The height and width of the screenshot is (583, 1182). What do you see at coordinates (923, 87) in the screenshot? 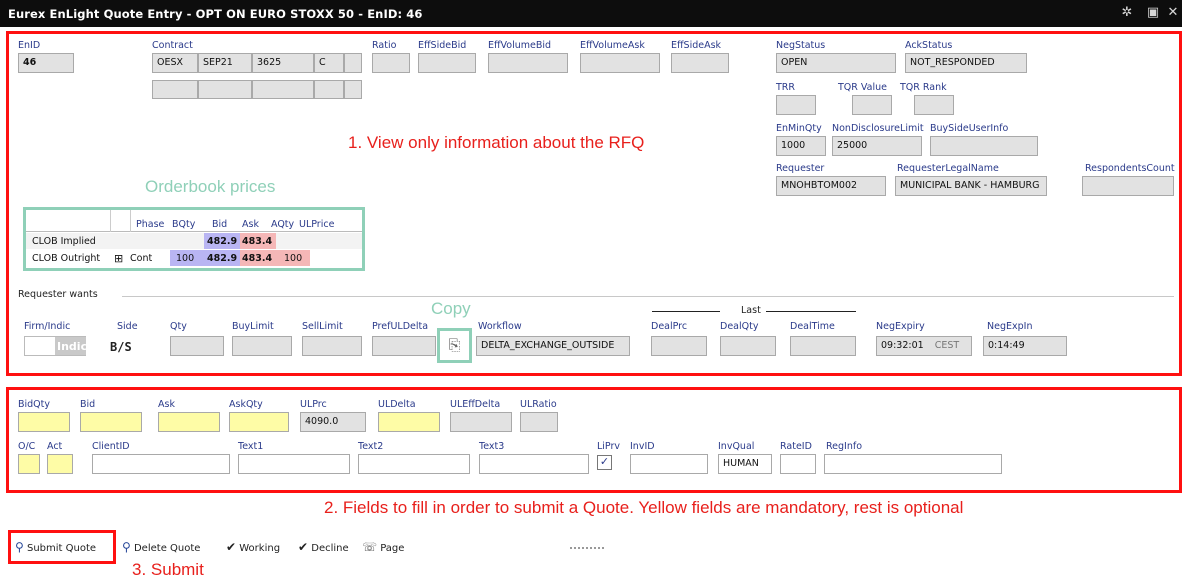
I see `tqrrank-label: TQR Rank` at bounding box center [923, 87].